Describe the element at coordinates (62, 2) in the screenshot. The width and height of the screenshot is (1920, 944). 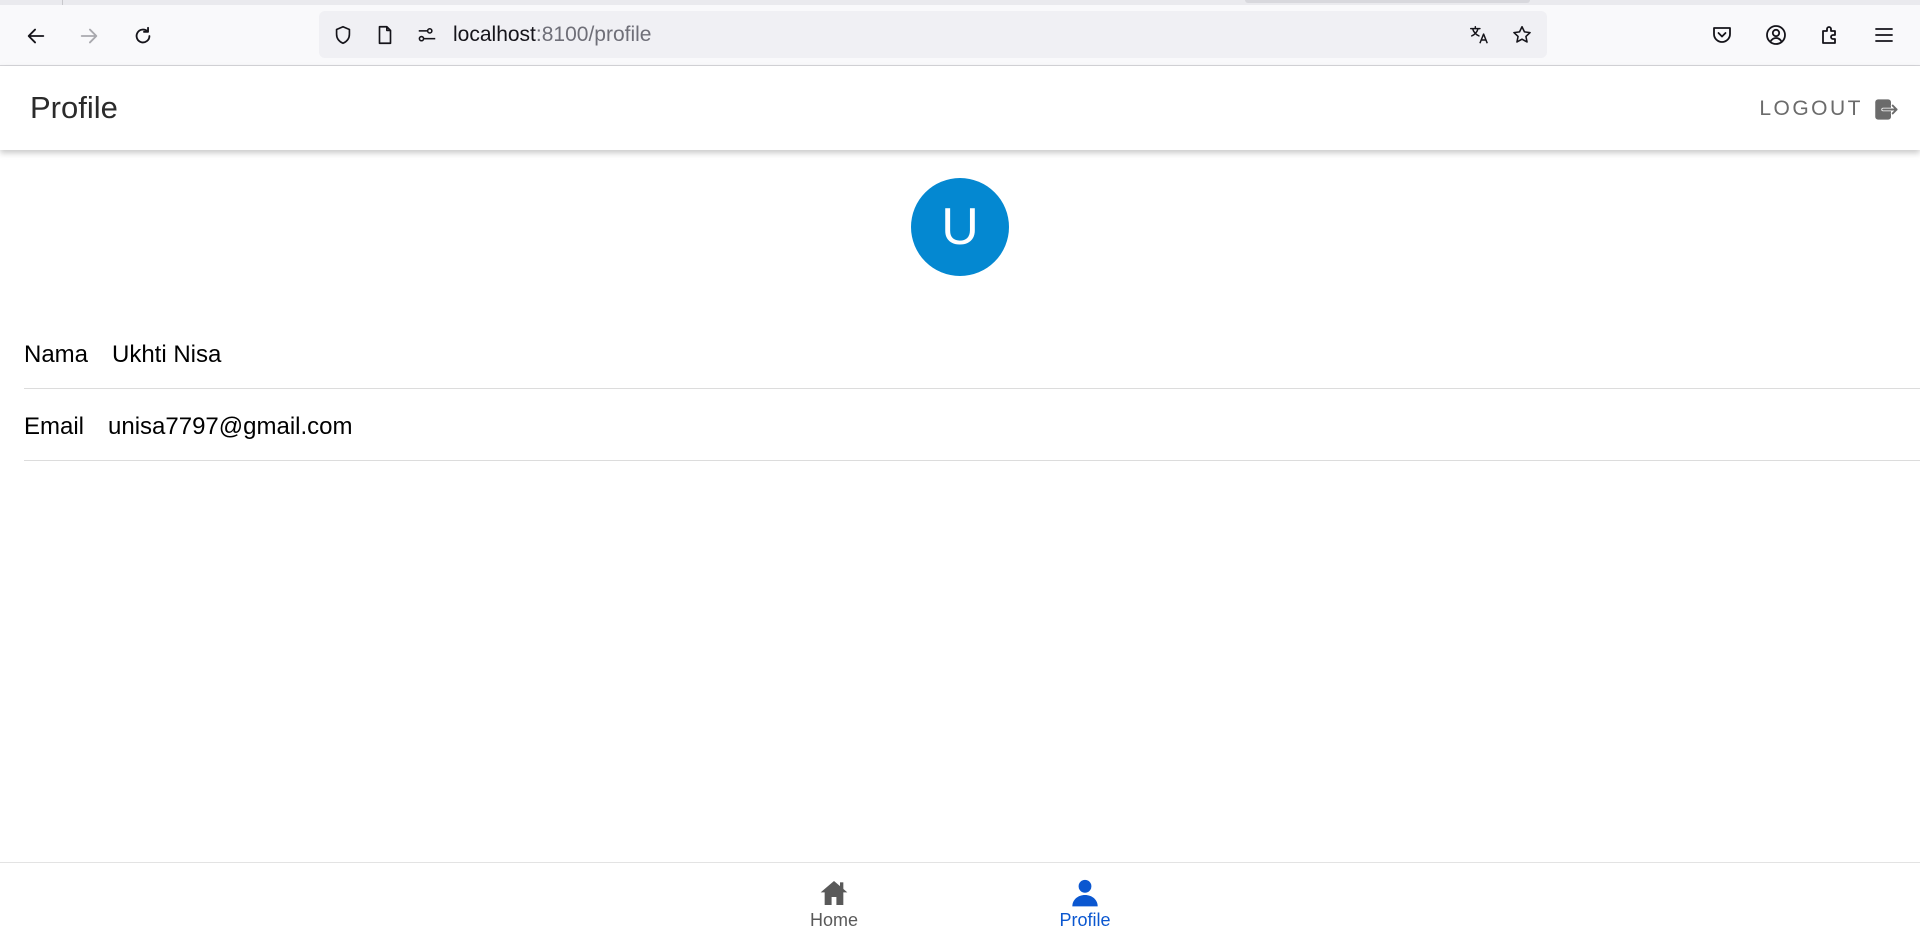
I see `tab-divider` at that location.